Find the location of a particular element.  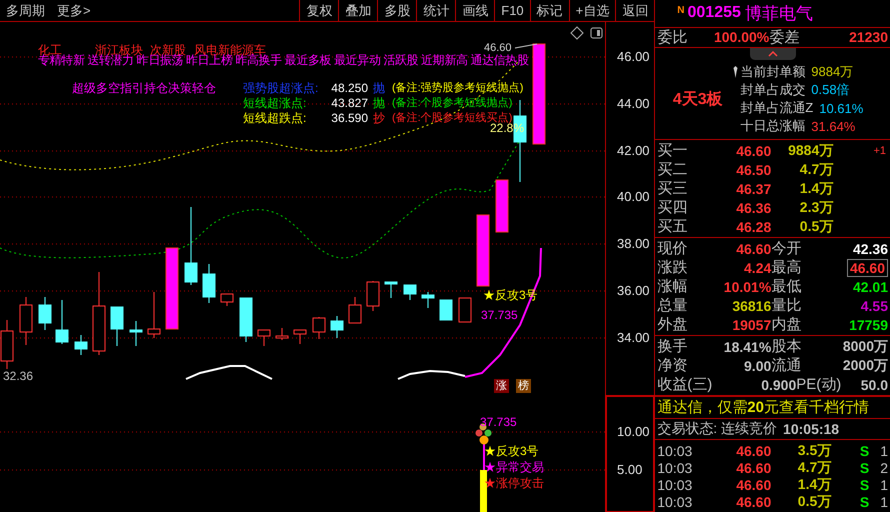

signal-note: (备注:个股参考短线买点) is located at coordinates (452, 117).